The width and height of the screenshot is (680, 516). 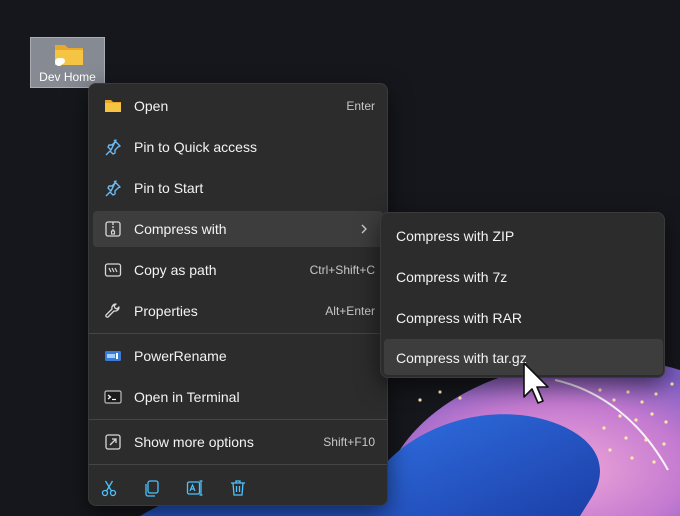 I want to click on delete-icon, so click(x=238, y=488).